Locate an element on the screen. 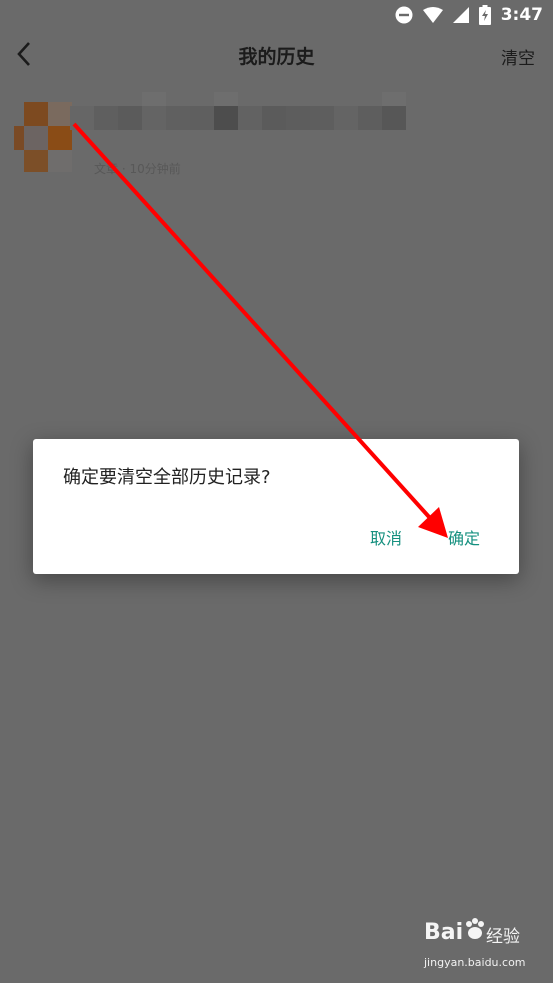  avatar is located at coordinates (44, 136).